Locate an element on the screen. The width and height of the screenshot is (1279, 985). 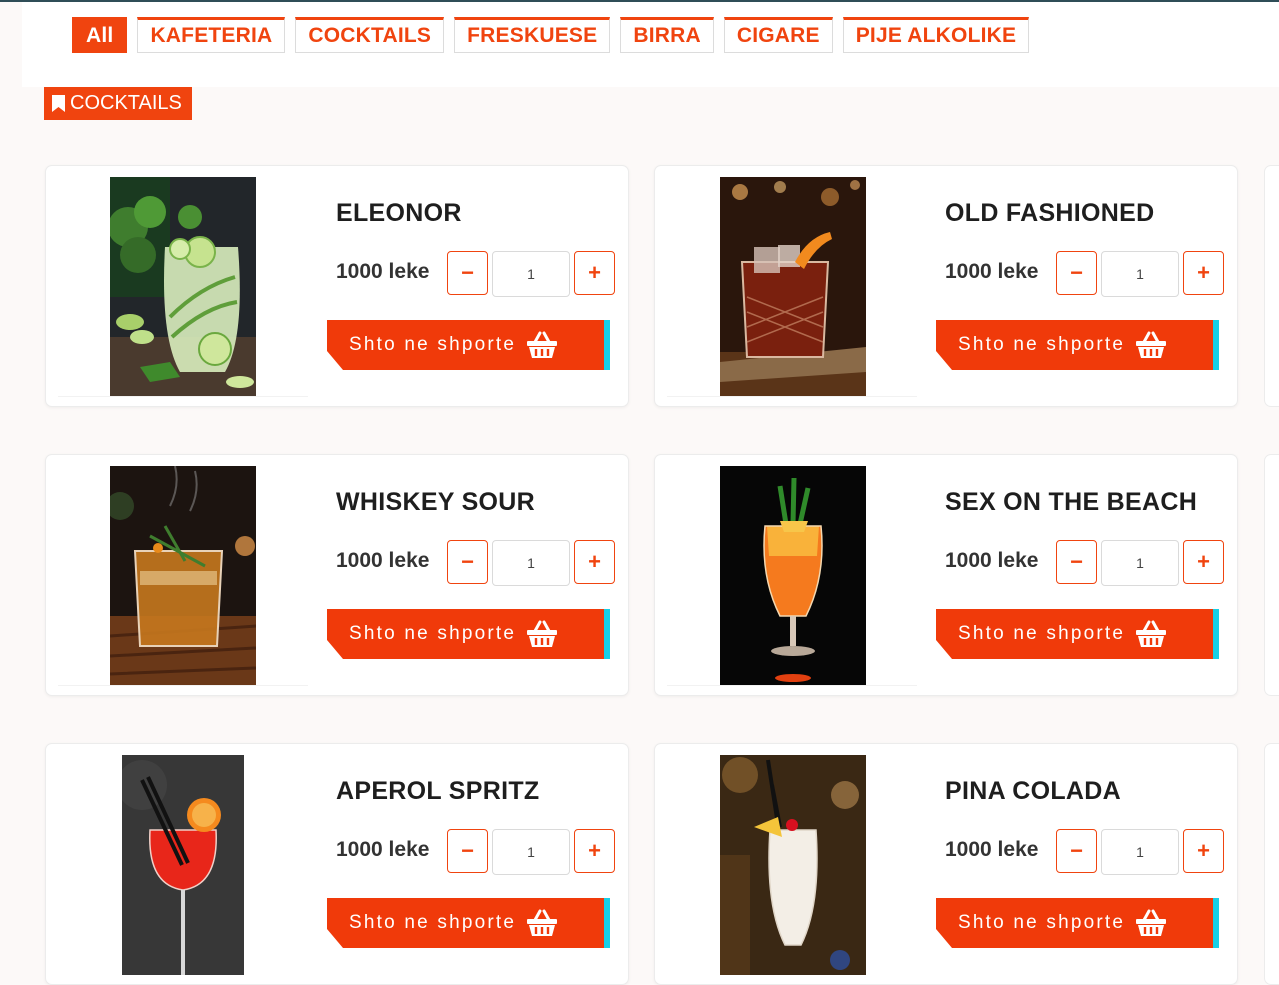
filter-pije-alkolike-button: PIJE ALKOLIKE is located at coordinates (936, 35).